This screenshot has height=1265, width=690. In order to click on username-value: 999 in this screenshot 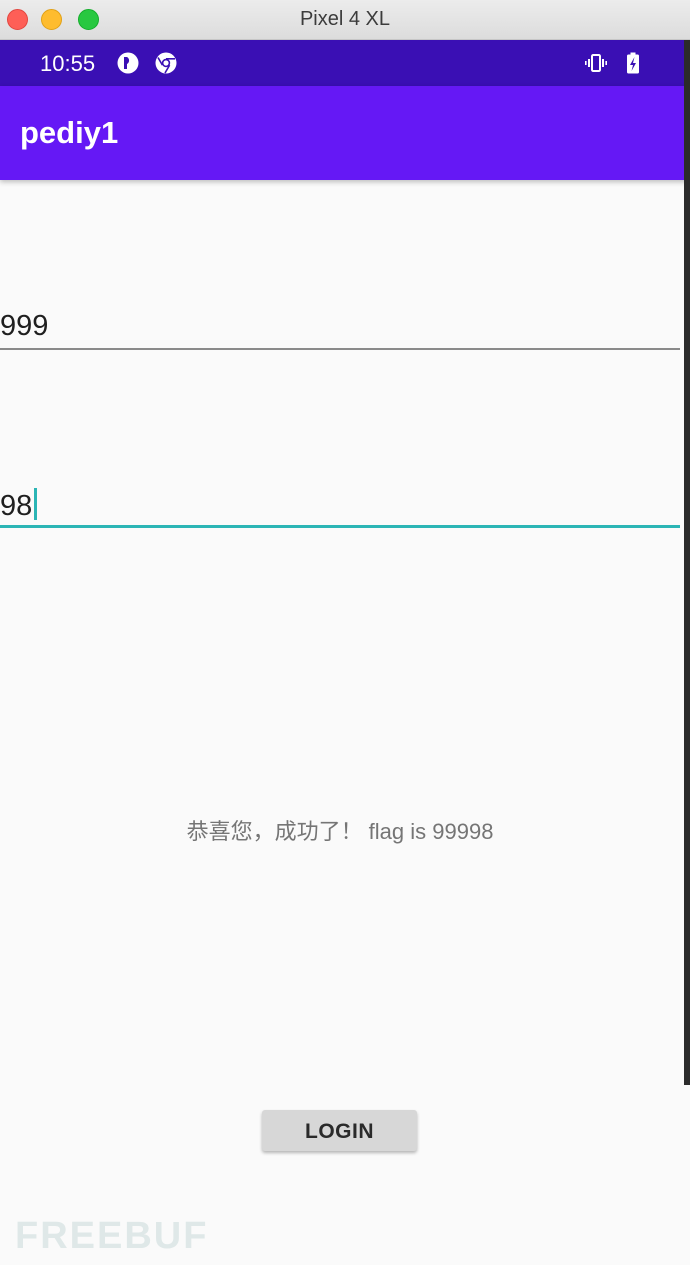, I will do `click(24, 326)`.